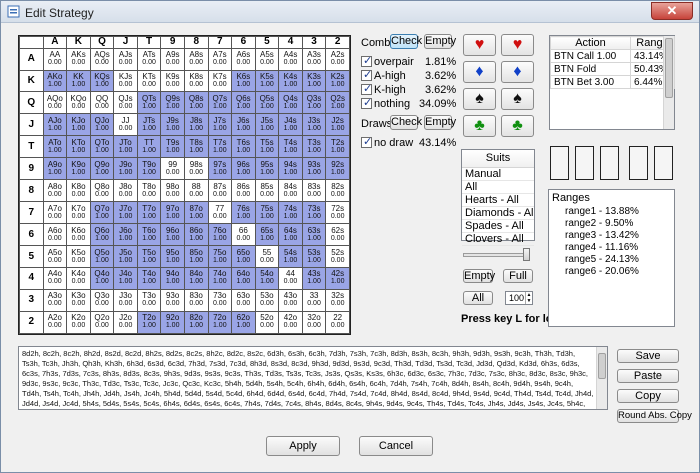 This screenshot has width=700, height=473. What do you see at coordinates (31, 81) in the screenshot?
I see `rank-row-header: K` at bounding box center [31, 81].